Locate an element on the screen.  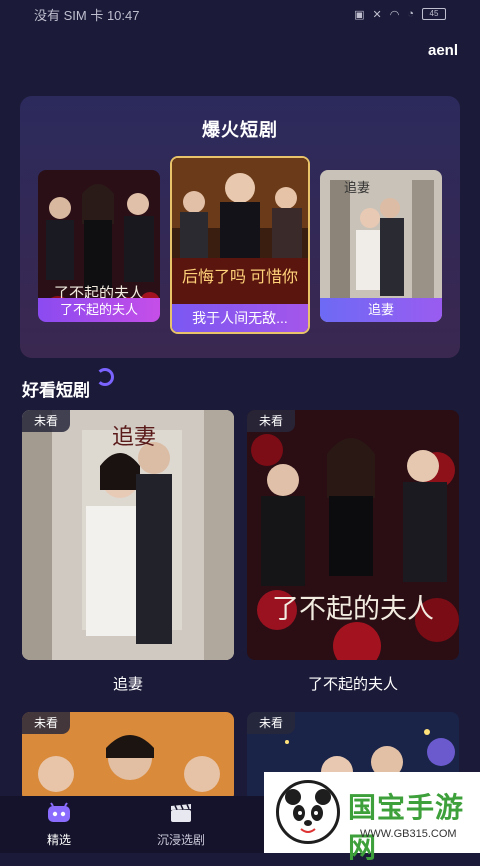
tab-featured: 精选 is located at coordinates (59, 825).